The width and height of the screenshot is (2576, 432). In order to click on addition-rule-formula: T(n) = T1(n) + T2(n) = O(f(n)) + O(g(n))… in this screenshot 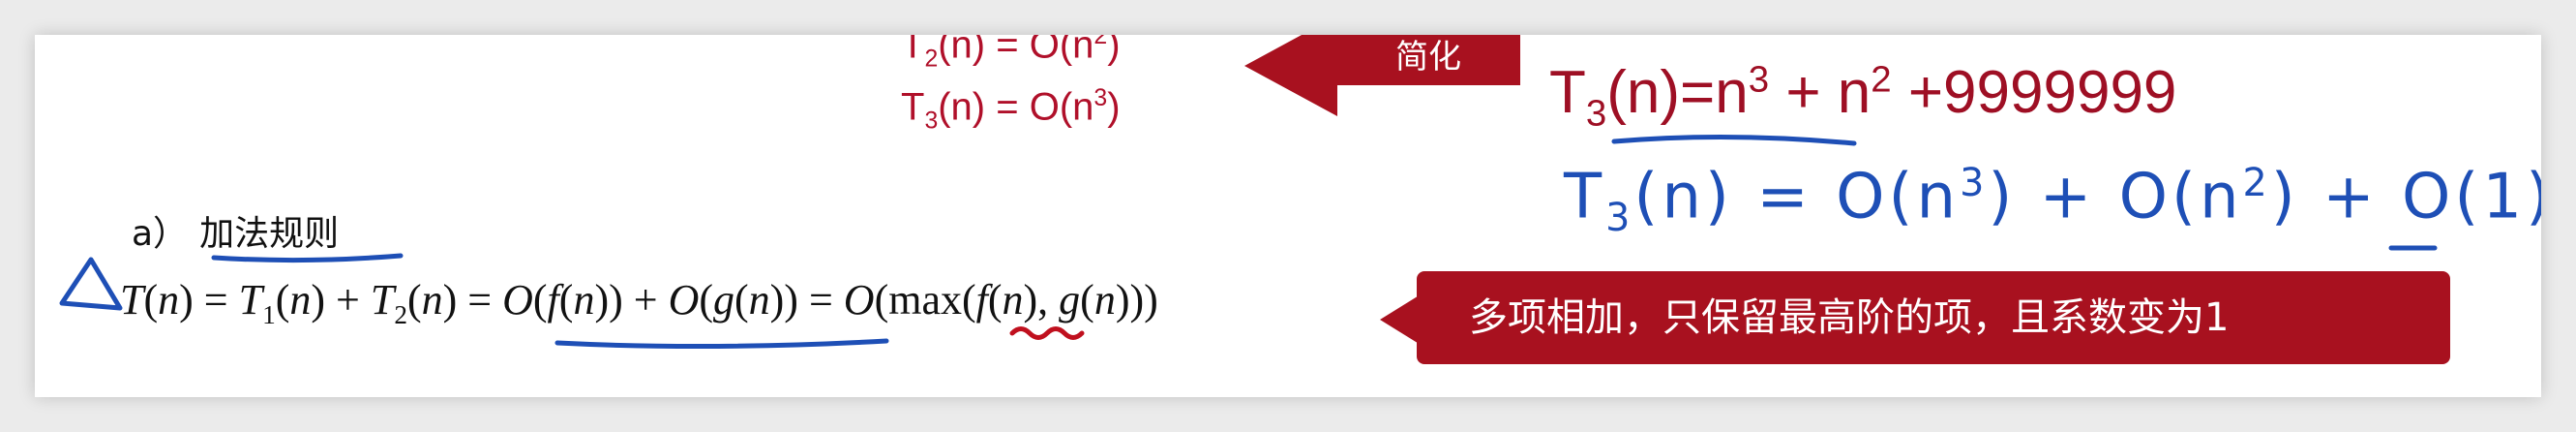, I will do `click(639, 302)`.